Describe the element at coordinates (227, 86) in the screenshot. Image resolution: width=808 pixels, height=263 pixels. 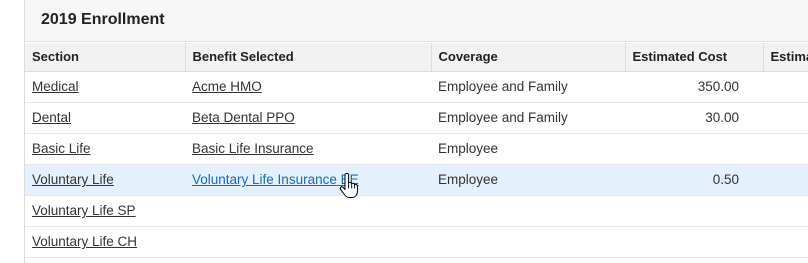
I see `benefit-link-acme-hmo: Acme HMO` at that location.